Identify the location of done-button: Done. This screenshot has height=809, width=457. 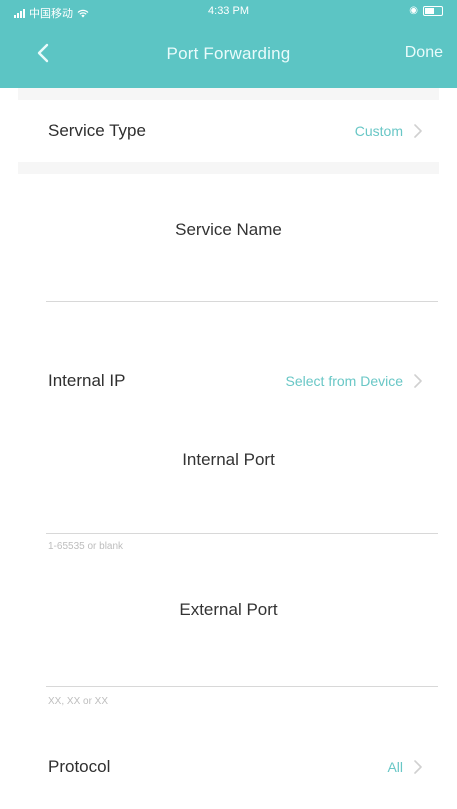
(424, 53).